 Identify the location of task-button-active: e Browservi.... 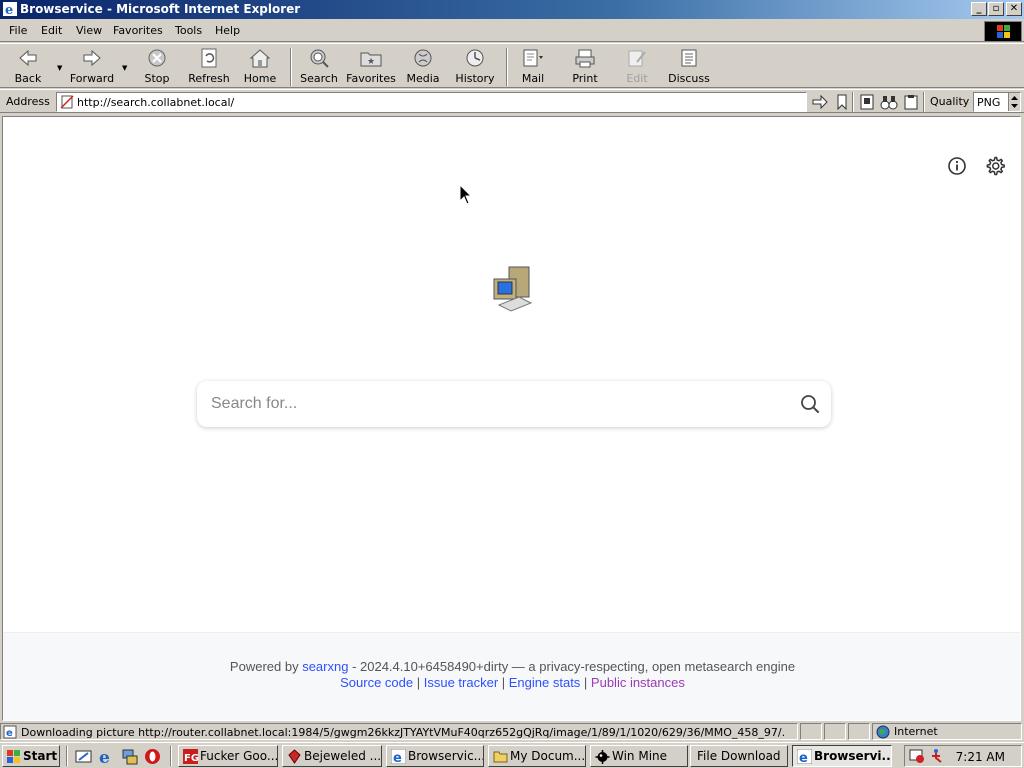
(842, 756).